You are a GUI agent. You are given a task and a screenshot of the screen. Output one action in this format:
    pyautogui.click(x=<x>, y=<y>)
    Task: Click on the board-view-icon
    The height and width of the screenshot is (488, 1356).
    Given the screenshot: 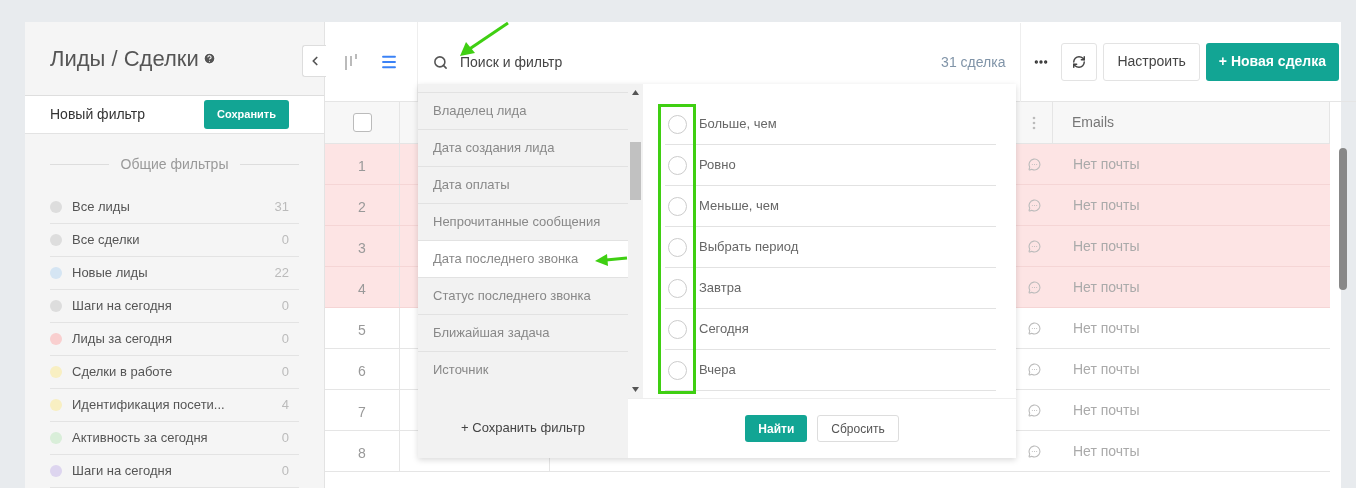 What is the action you would take?
    pyautogui.click(x=351, y=61)
    